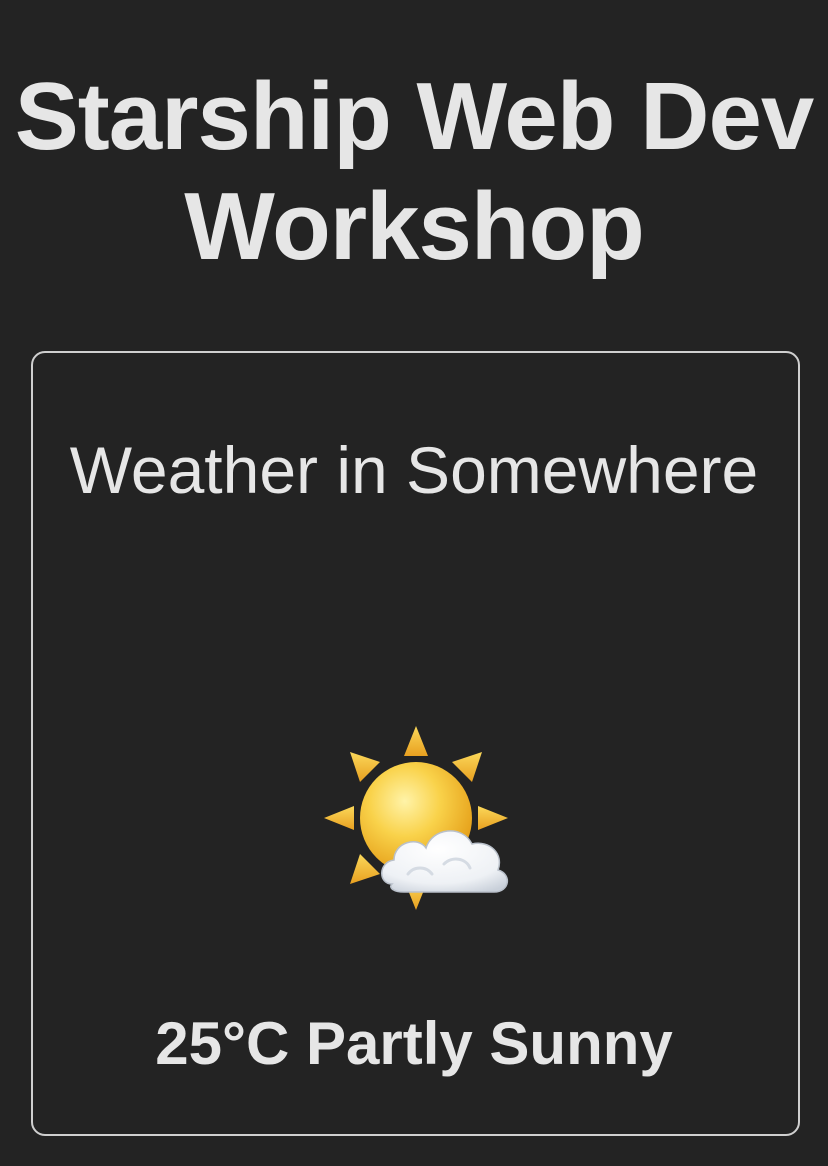 Image resolution: width=828 pixels, height=1166 pixels. Describe the element at coordinates (418, 819) in the screenshot. I see `sun-behind-cloud-icon` at that location.